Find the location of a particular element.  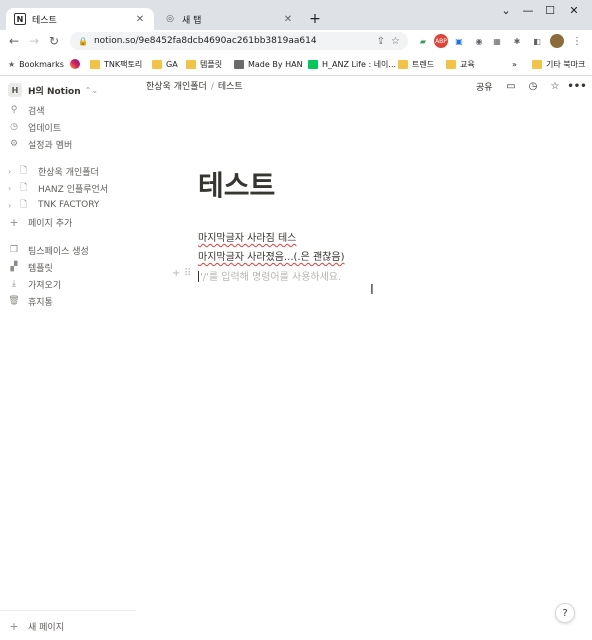

tab-strip: N 테스트 ✕ ◎ 새 탭 ✕ + ⌄ — ☐ ✕ is located at coordinates (296, 15).